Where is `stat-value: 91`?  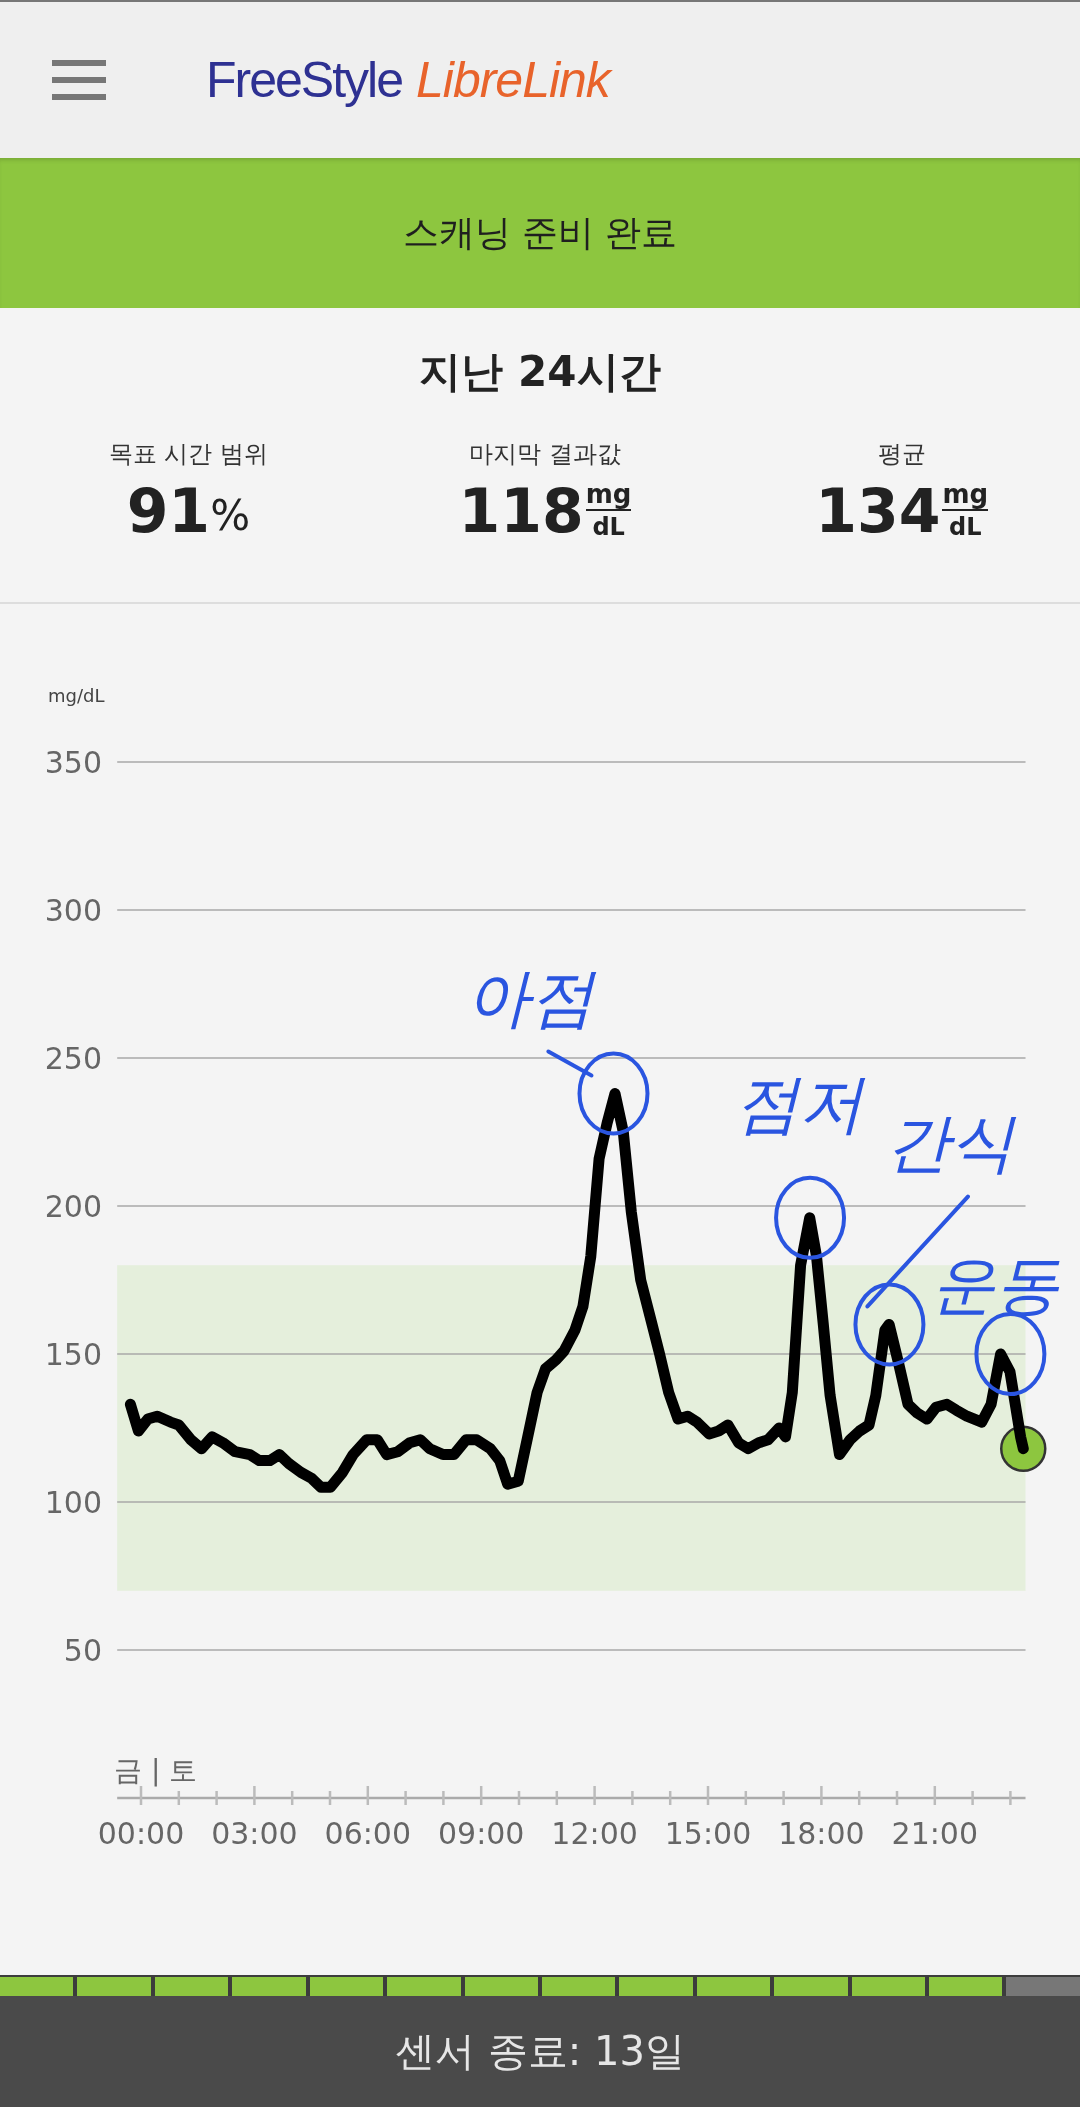 stat-value: 91 is located at coordinates (168, 511).